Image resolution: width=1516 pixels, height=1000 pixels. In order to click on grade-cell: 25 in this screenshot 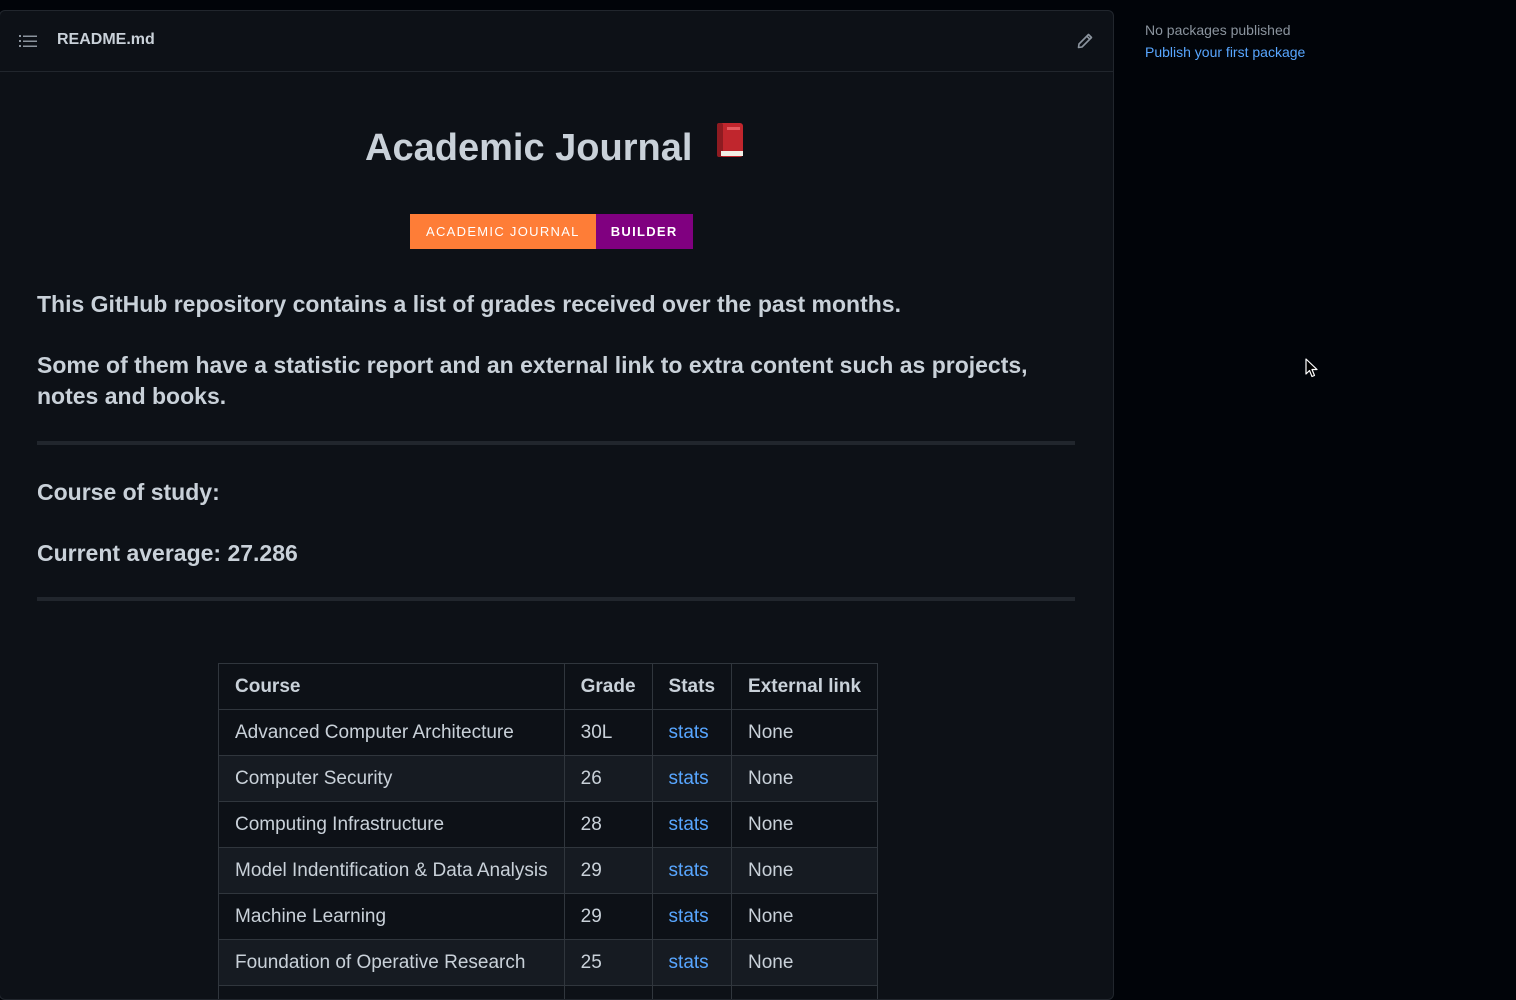, I will do `click(608, 963)`.